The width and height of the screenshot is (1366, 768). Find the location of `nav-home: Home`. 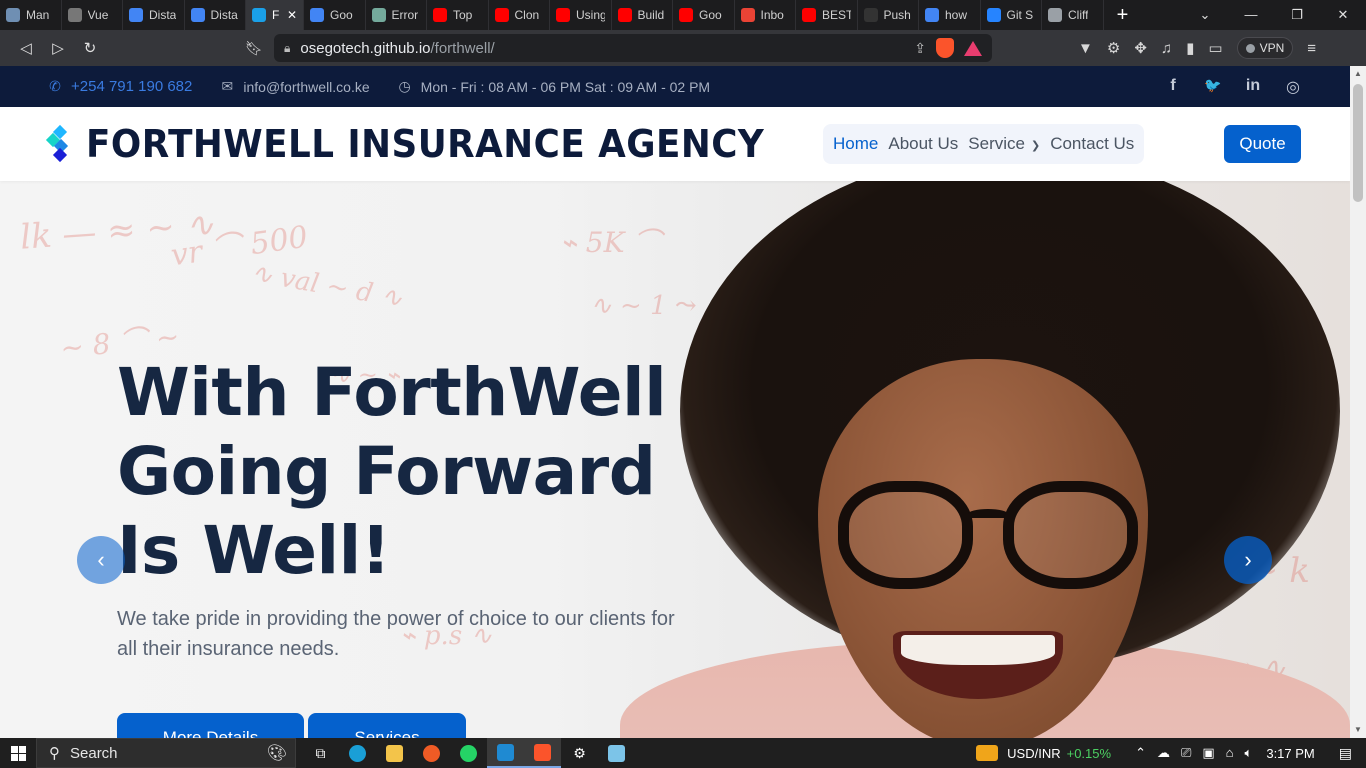

nav-home: Home is located at coordinates (855, 144).